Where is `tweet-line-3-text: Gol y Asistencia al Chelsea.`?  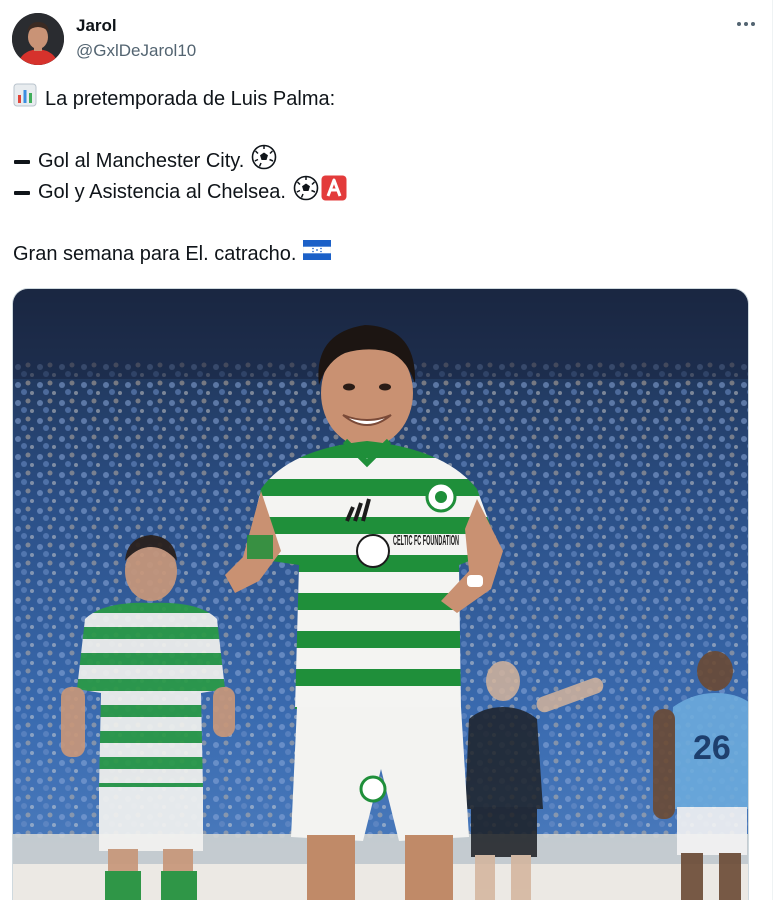
tweet-line-3-text: Gol y Asistencia al Chelsea. is located at coordinates (162, 192).